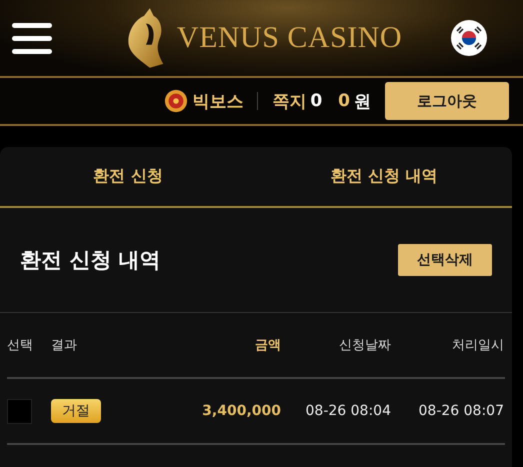  What do you see at coordinates (445, 260) in the screenshot?
I see `delete-selected-button: 선택삭제` at bounding box center [445, 260].